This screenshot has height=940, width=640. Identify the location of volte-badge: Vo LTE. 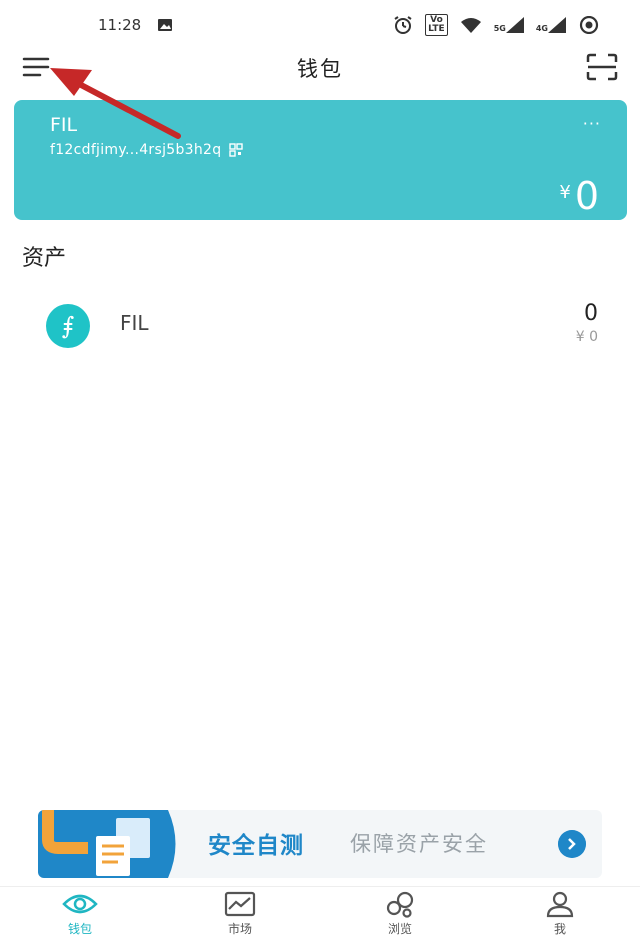
(436, 25).